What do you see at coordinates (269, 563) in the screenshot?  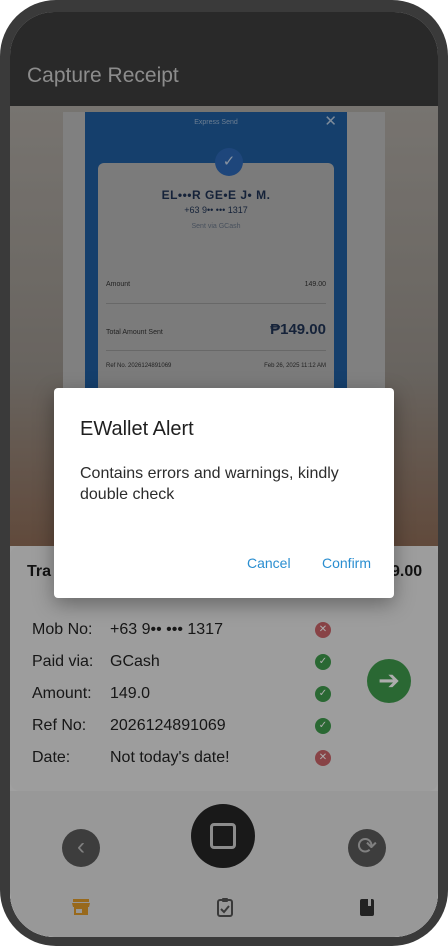 I see `cancel-button: Cancel` at bounding box center [269, 563].